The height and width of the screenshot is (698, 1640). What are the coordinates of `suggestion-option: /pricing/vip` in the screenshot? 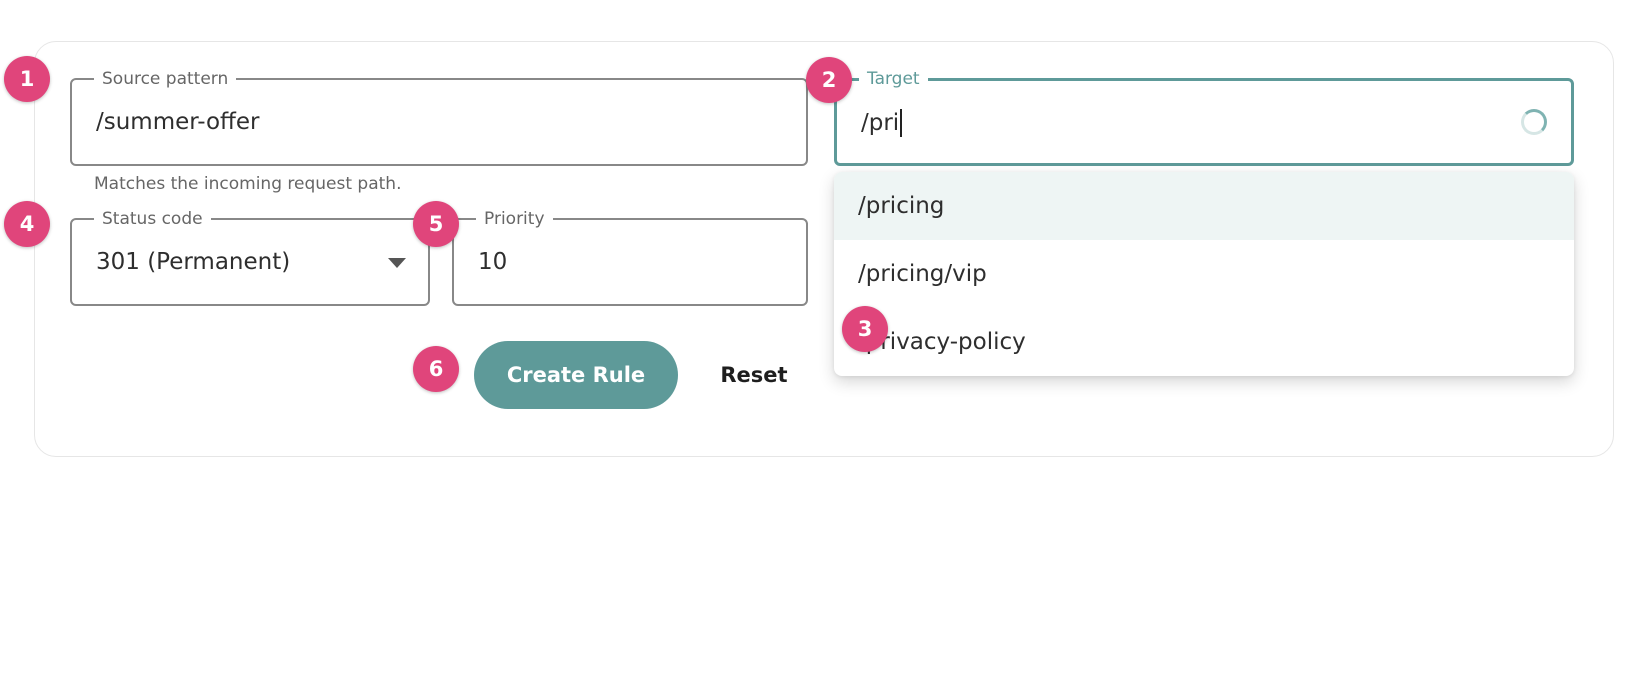 It's located at (1204, 274).